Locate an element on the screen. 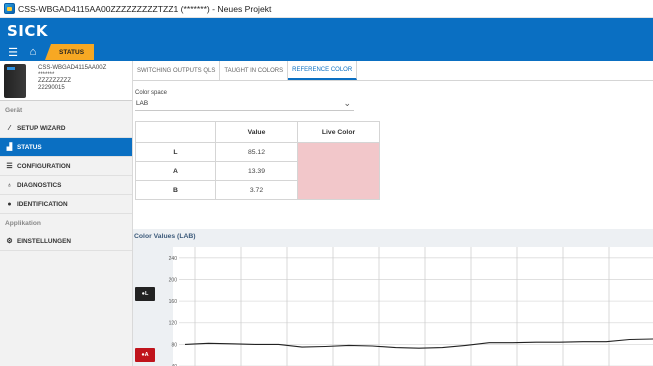 The width and height of the screenshot is (653, 366). legend-toggle-l: ● L is located at coordinates (145, 294).